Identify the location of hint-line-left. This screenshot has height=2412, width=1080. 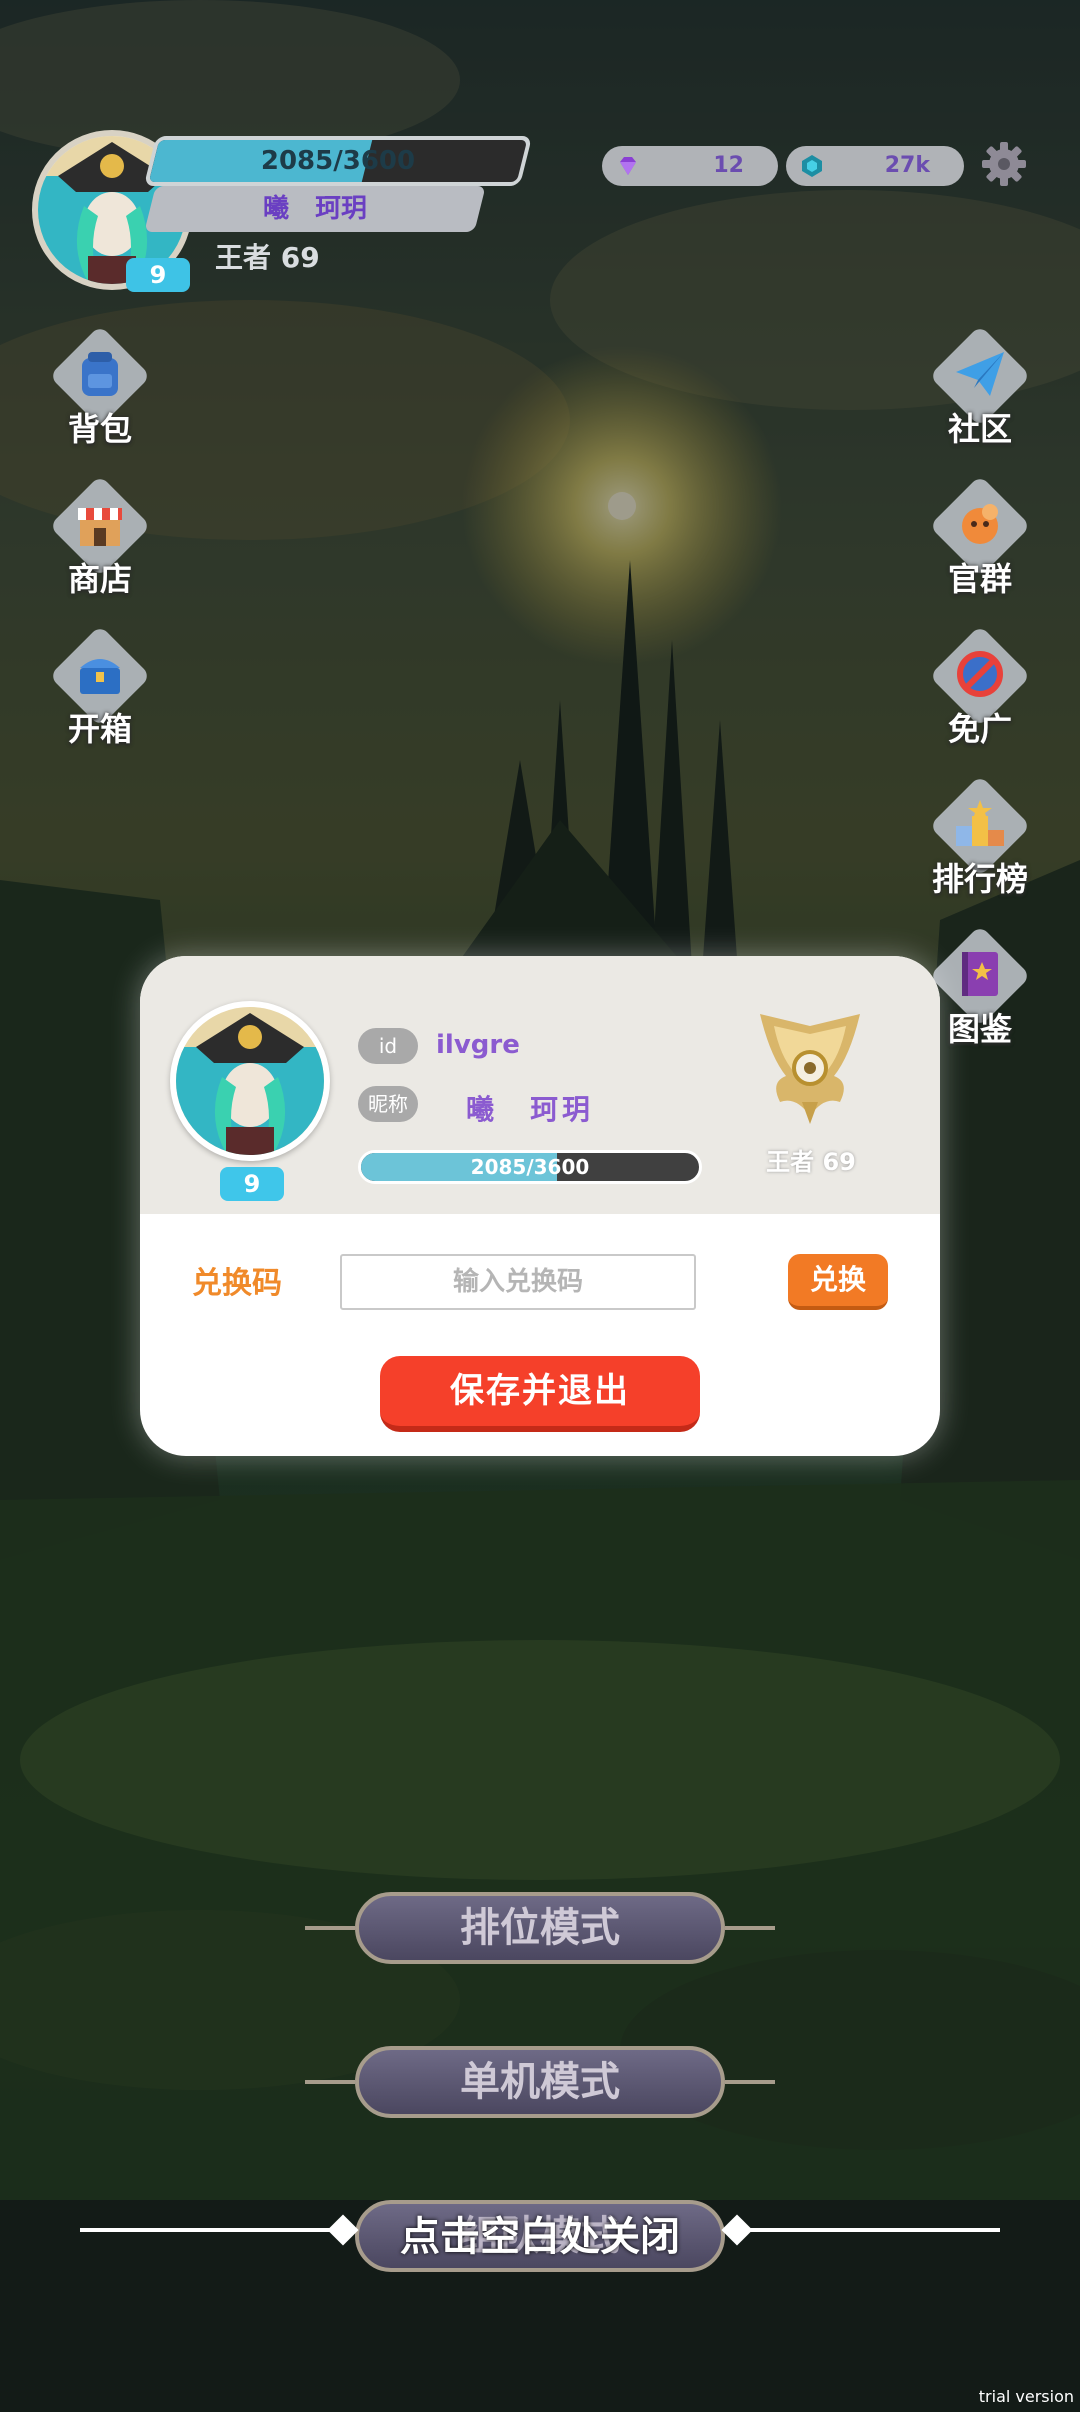
(211, 2230).